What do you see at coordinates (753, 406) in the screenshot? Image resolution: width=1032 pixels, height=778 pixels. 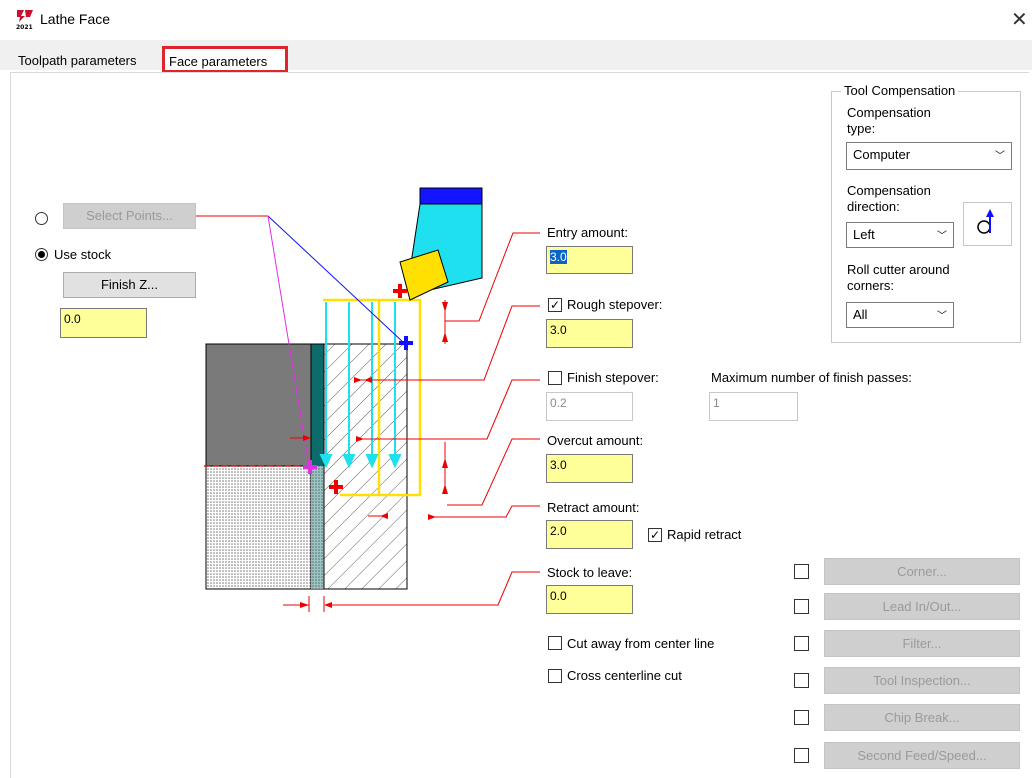 I see `max-finish-passes-field: 1` at bounding box center [753, 406].